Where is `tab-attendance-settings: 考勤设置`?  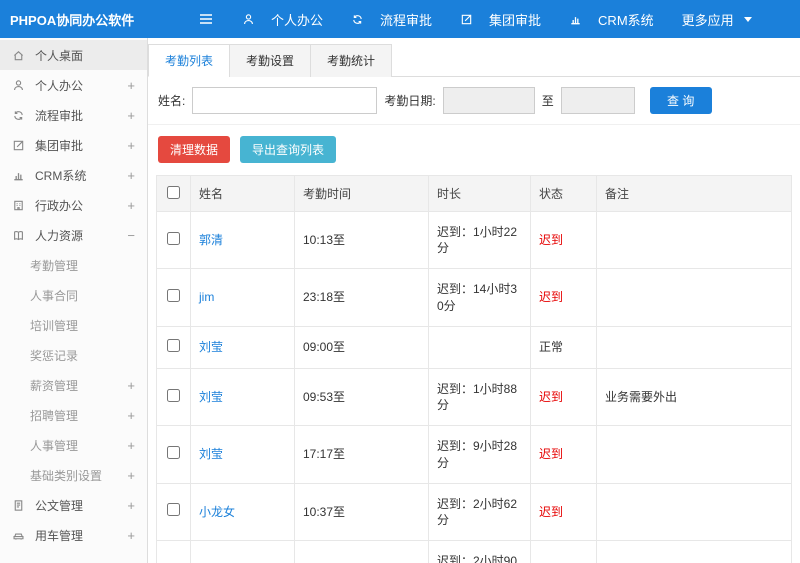 tab-attendance-settings: 考勤设置 is located at coordinates (270, 60).